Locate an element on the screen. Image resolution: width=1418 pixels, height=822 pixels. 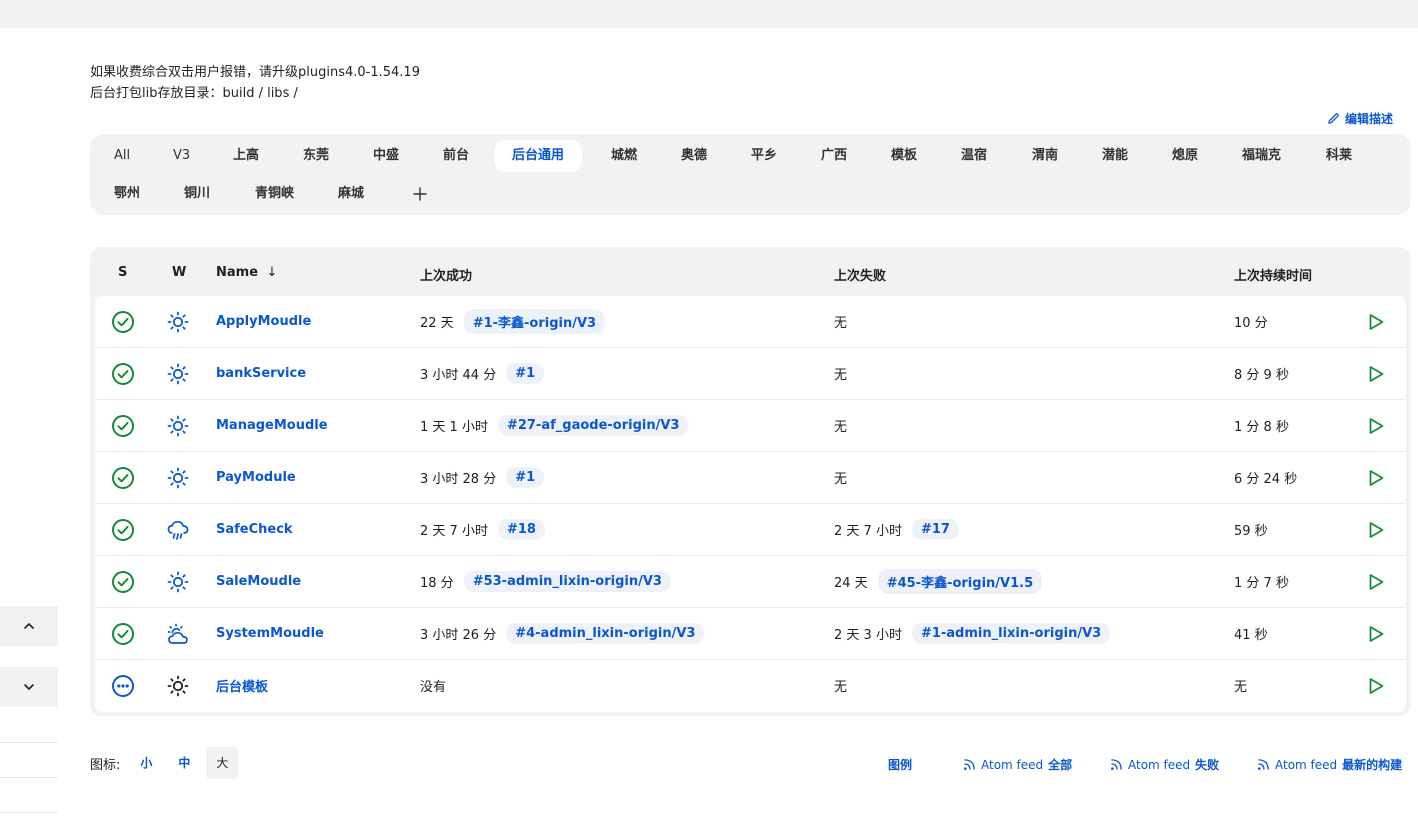
add-view-button is located at coordinates (420, 194).